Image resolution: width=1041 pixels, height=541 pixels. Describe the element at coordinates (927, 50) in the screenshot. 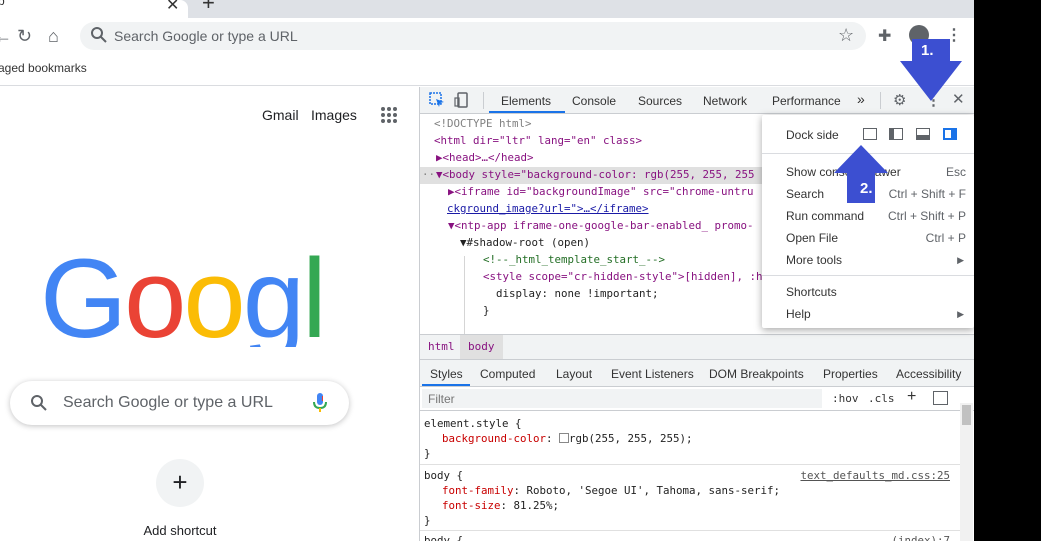

I see `annotation-step-1: 1.` at that location.